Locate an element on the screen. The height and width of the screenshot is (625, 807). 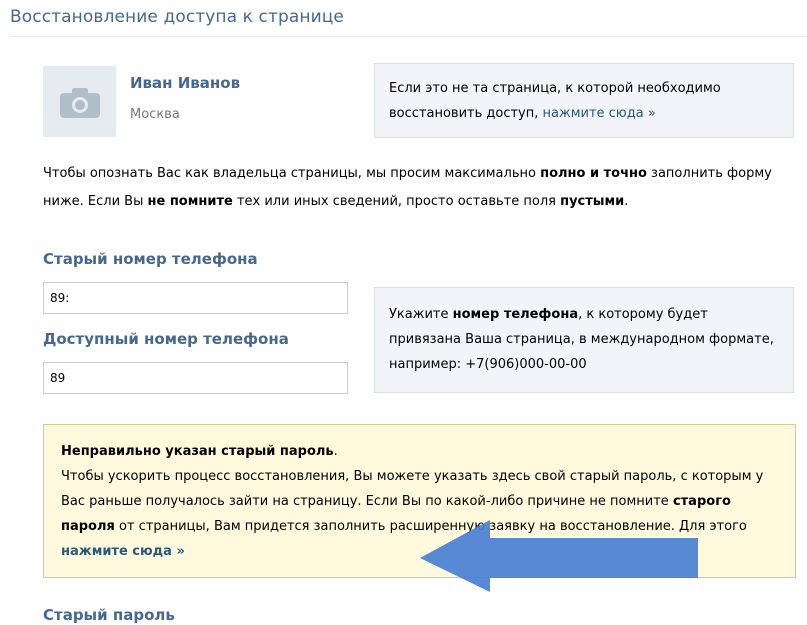
warning-title: Неправильно указан старый пароль is located at coordinates (197, 451).